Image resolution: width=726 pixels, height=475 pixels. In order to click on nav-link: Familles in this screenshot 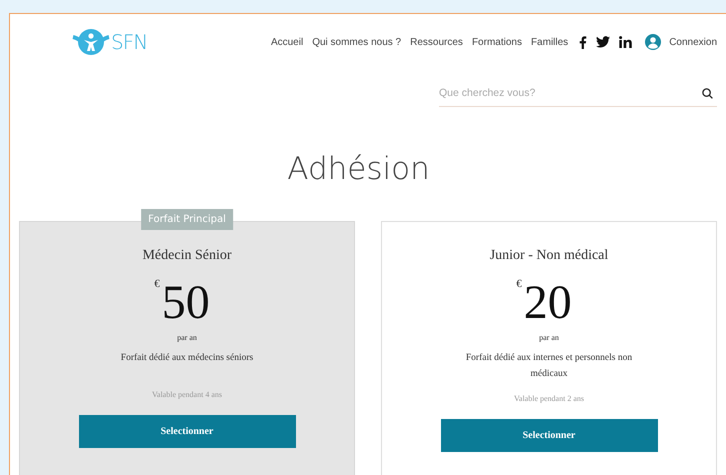, I will do `click(549, 42)`.